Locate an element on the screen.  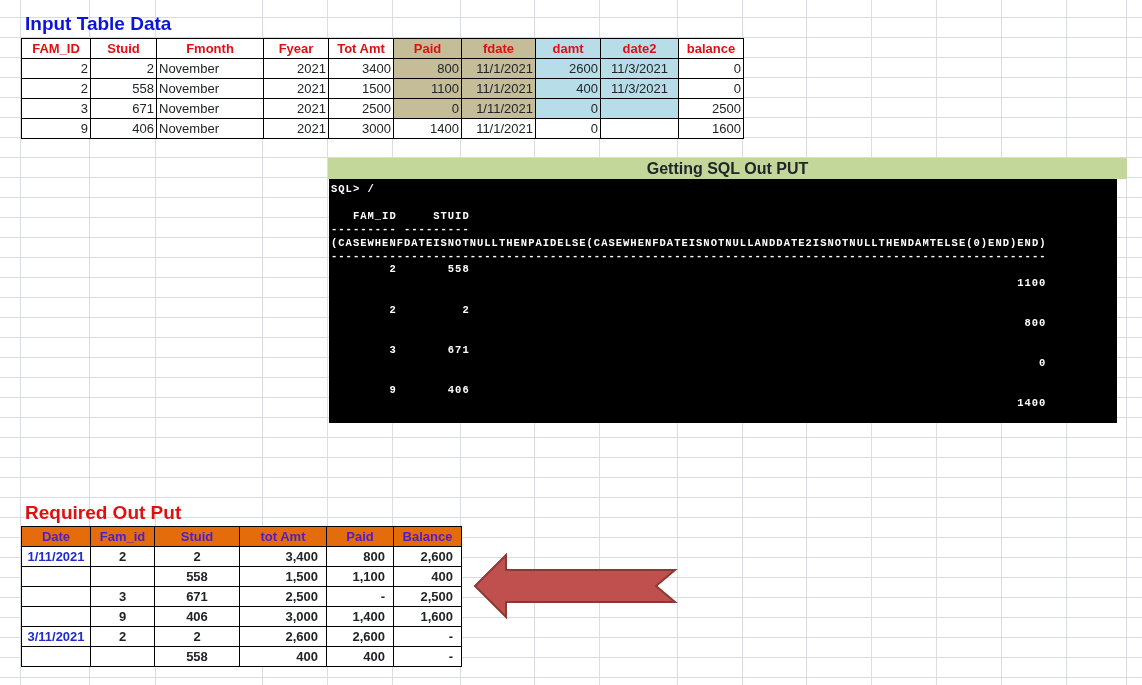
column-header: damt is located at coordinates (568, 48).